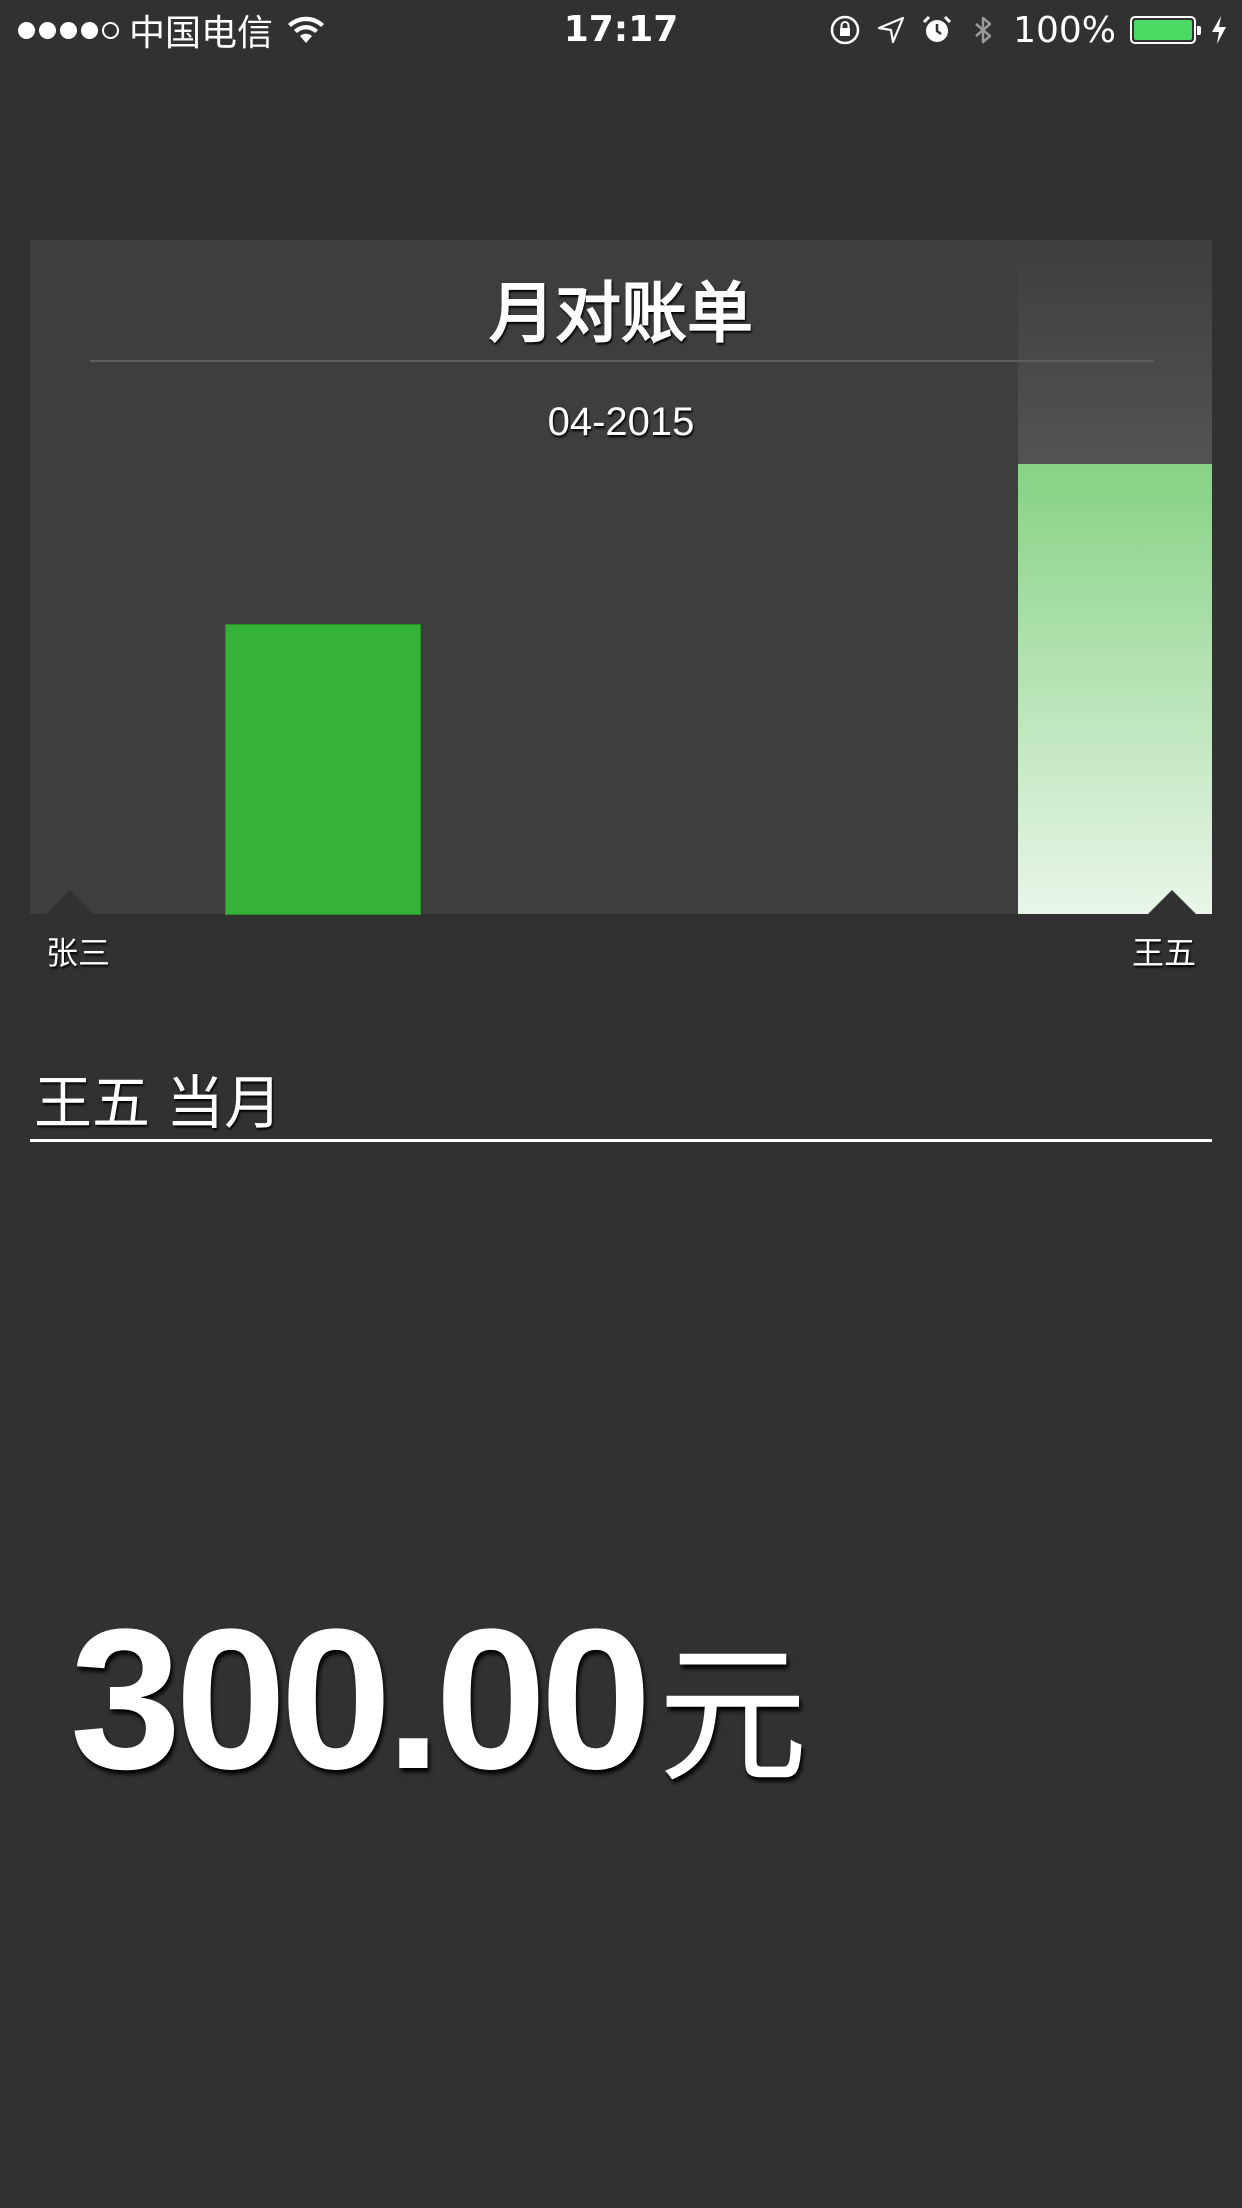  Describe the element at coordinates (983, 30) in the screenshot. I see `bluetooth-icon` at that location.